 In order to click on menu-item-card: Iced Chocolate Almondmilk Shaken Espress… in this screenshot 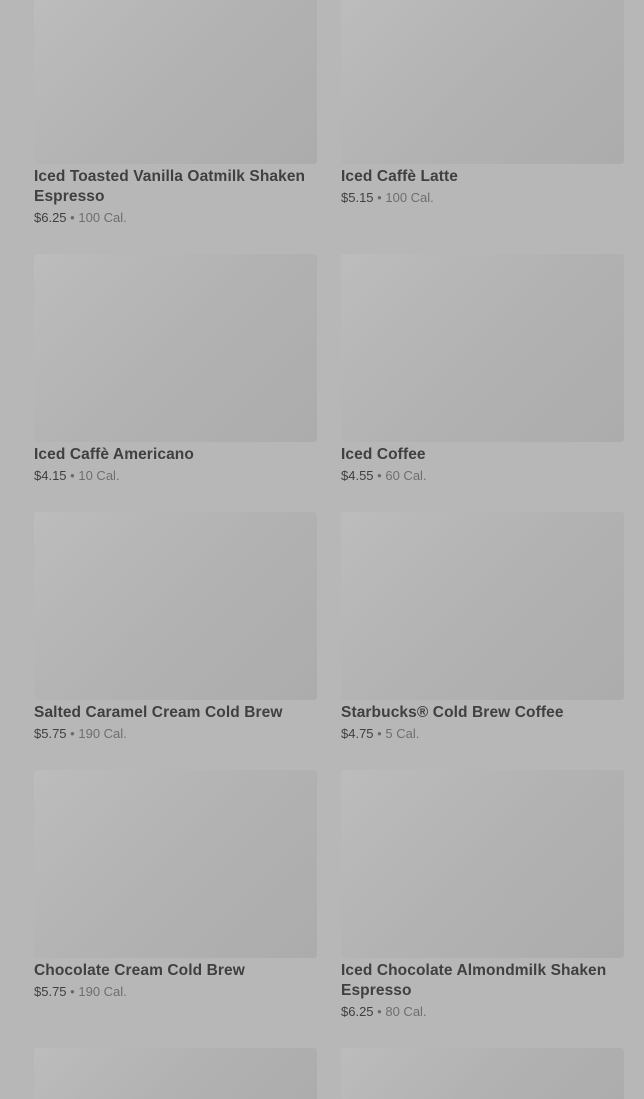, I will do `click(482, 895)`.